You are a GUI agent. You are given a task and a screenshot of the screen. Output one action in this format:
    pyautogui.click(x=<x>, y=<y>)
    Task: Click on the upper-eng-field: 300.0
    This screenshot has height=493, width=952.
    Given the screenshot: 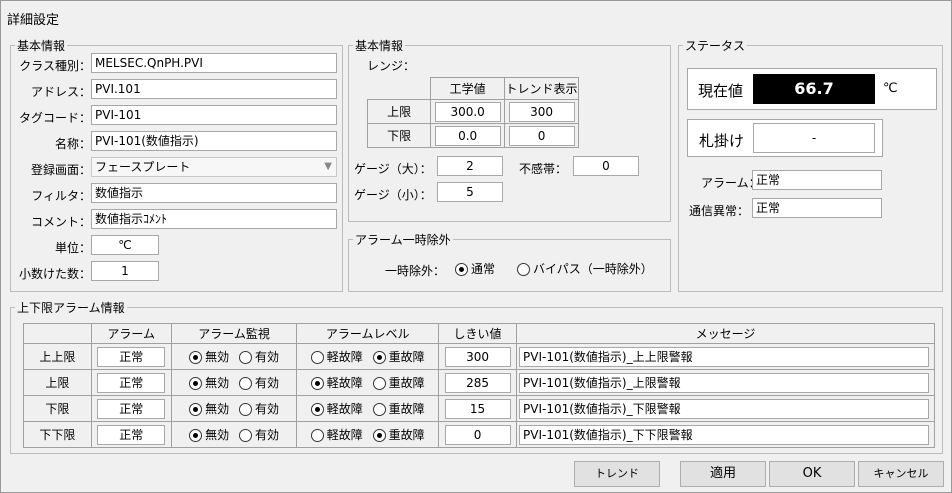 What is the action you would take?
    pyautogui.click(x=467, y=111)
    